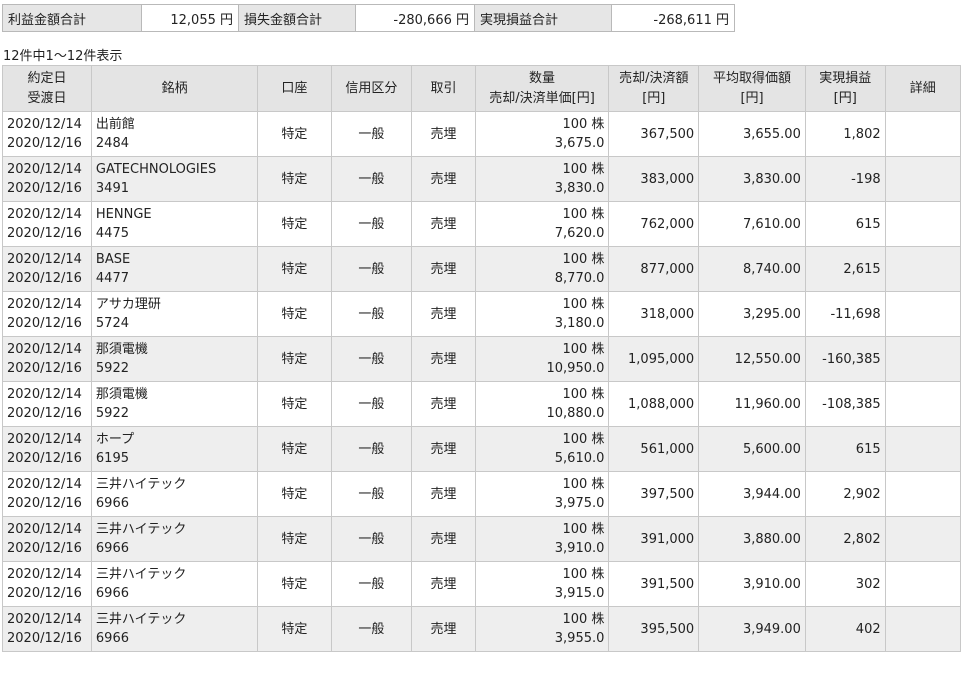 This screenshot has height=683, width=961. I want to click on unit-price: 7,620.0, so click(579, 233).